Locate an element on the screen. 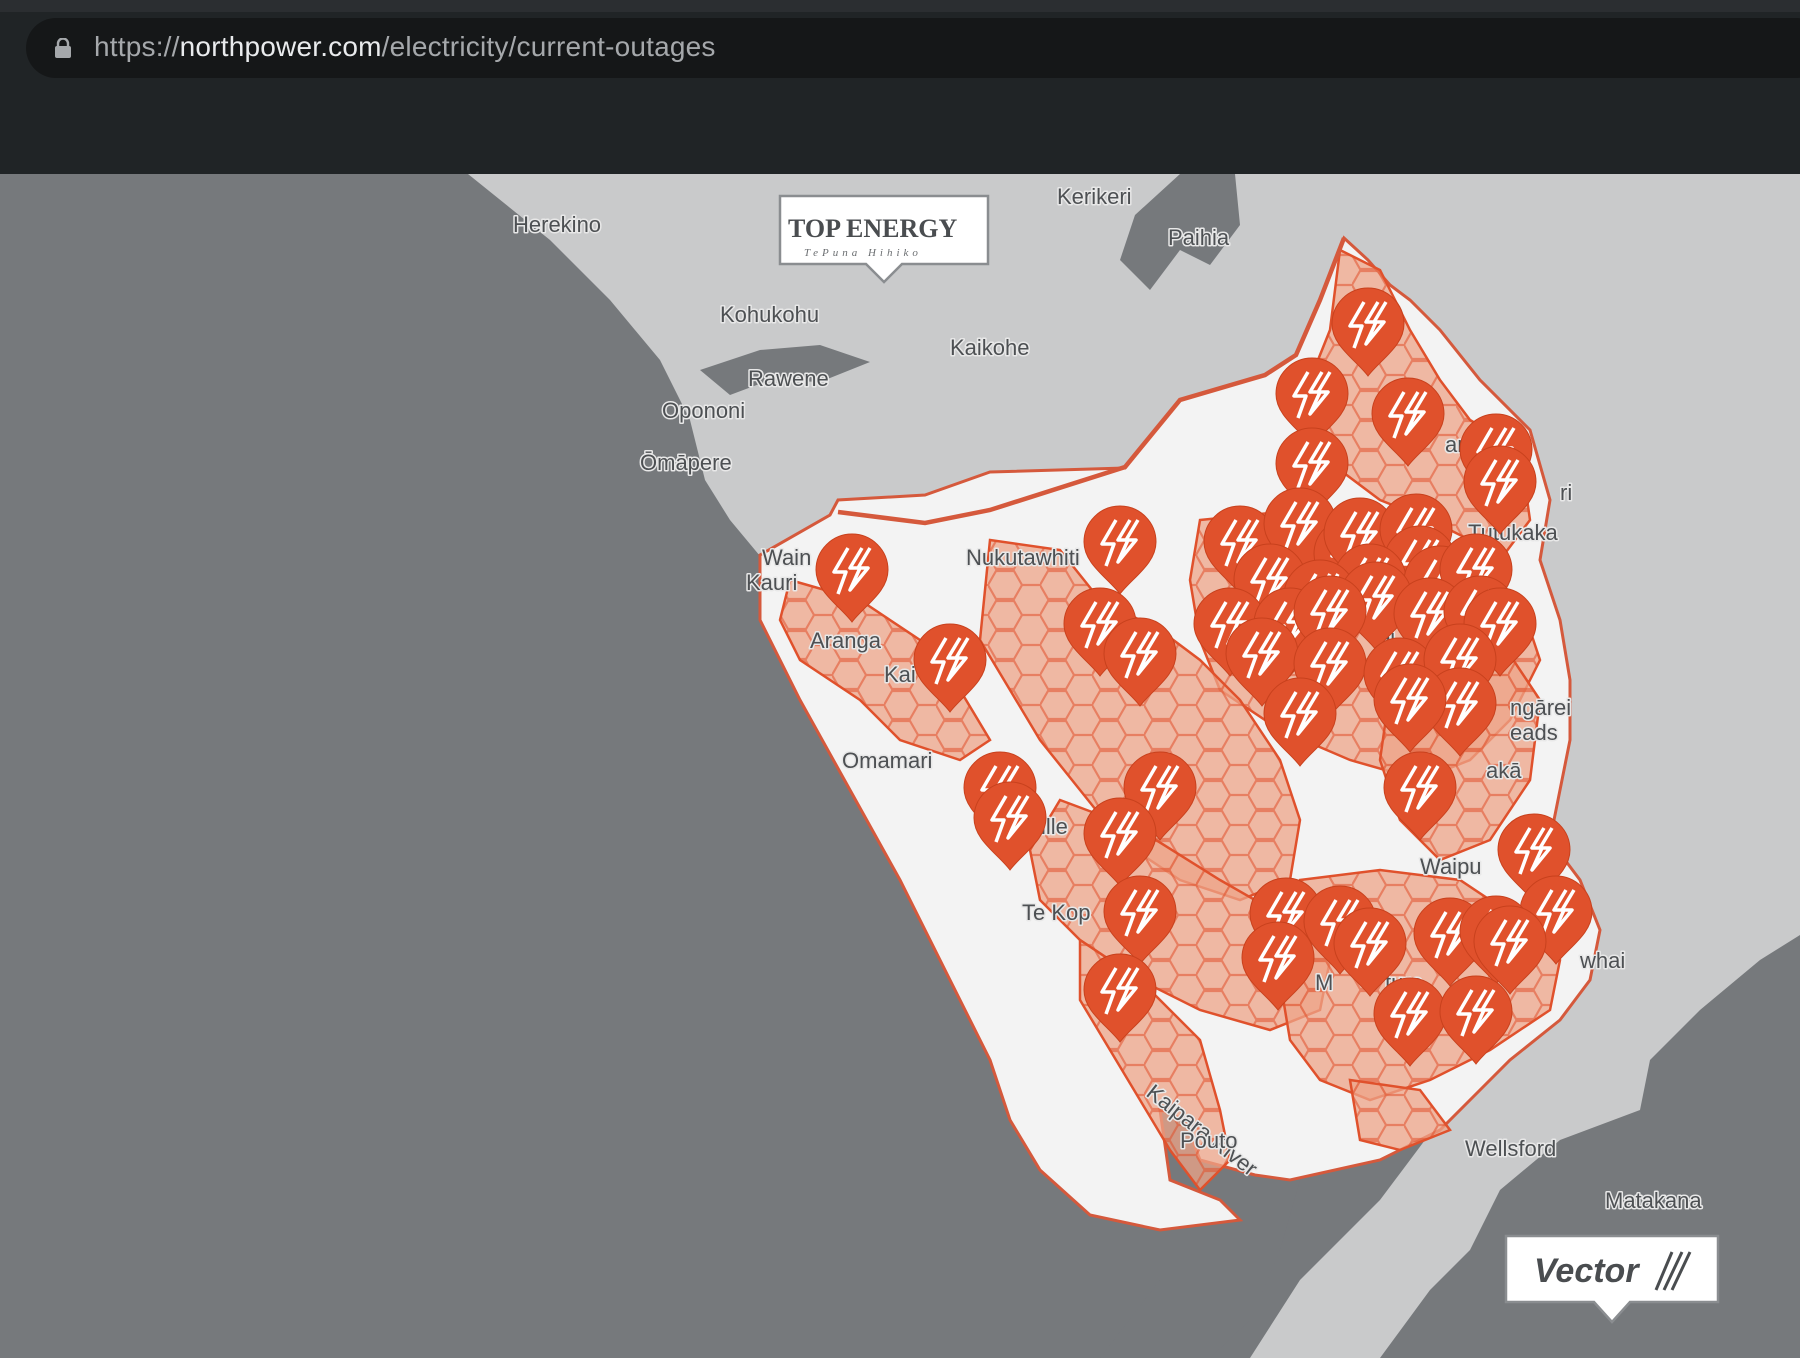  label-waipu: Waipu is located at coordinates (1451, 866).